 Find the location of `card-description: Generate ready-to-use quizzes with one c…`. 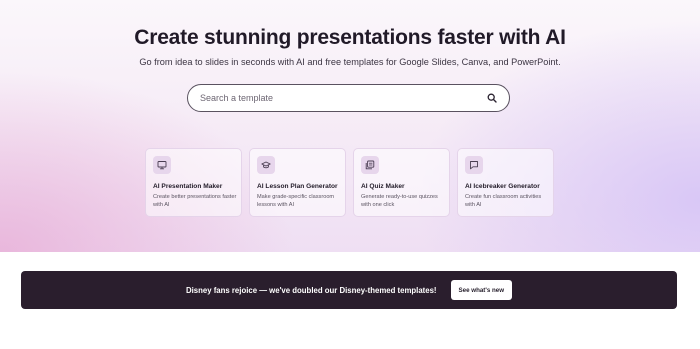

card-description: Generate ready-to-use quizzes with one c… is located at coordinates (399, 201).